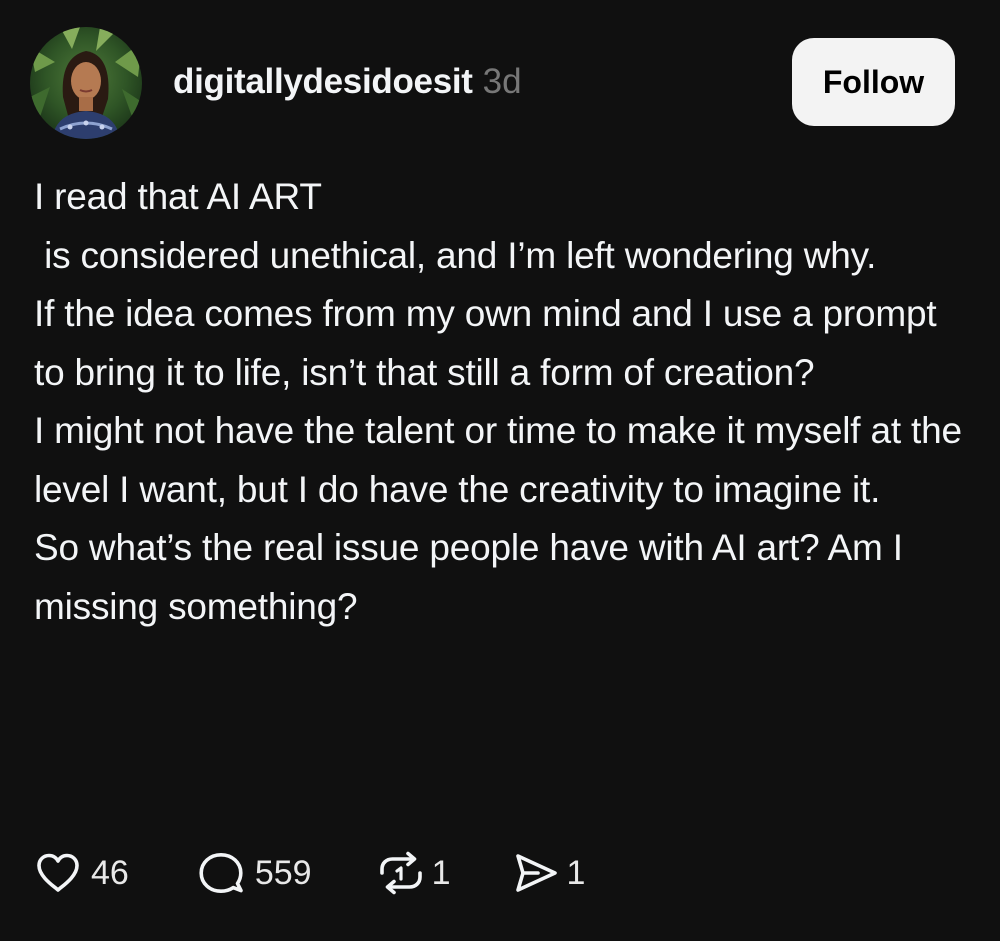 Image resolution: width=1000 pixels, height=941 pixels. What do you see at coordinates (502, 81) in the screenshot?
I see `post-timestamp: 3d` at bounding box center [502, 81].